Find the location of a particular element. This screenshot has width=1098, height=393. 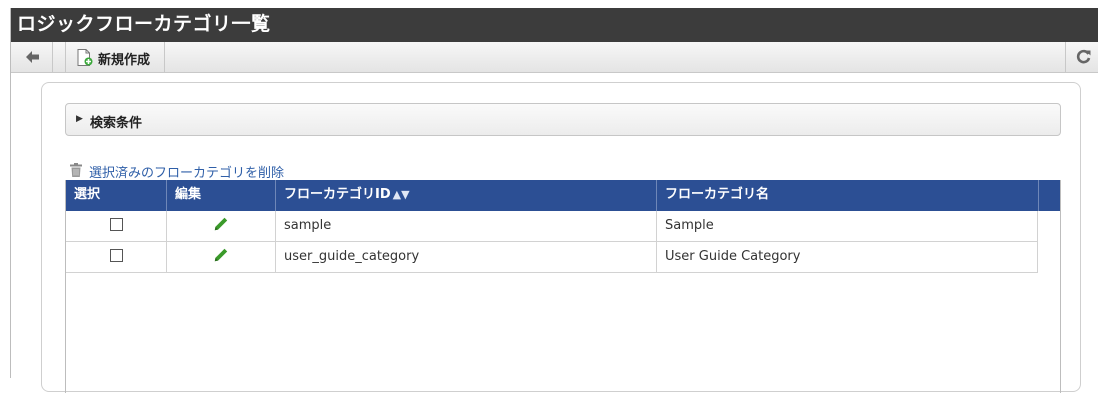

new-create-label: 新規作成 is located at coordinates (124, 60).